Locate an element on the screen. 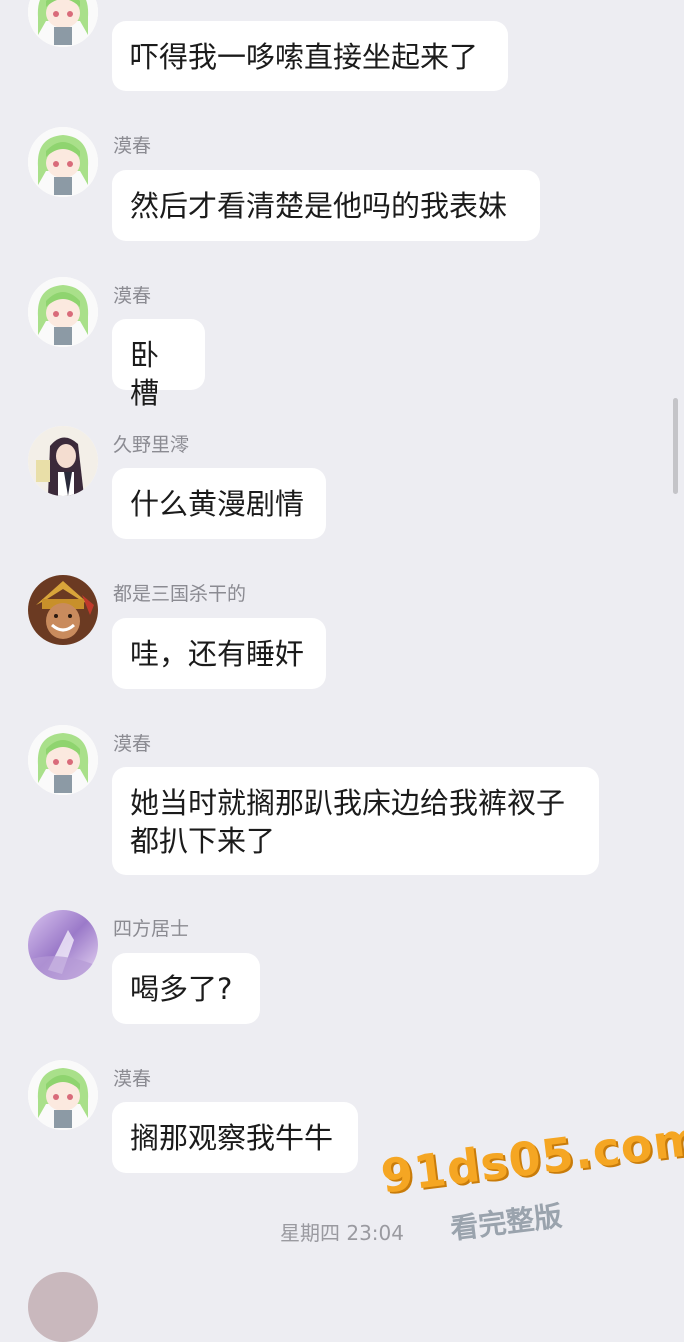  message-text: 吓得我一哆嗦直接坐起来了 is located at coordinates (304, 57).